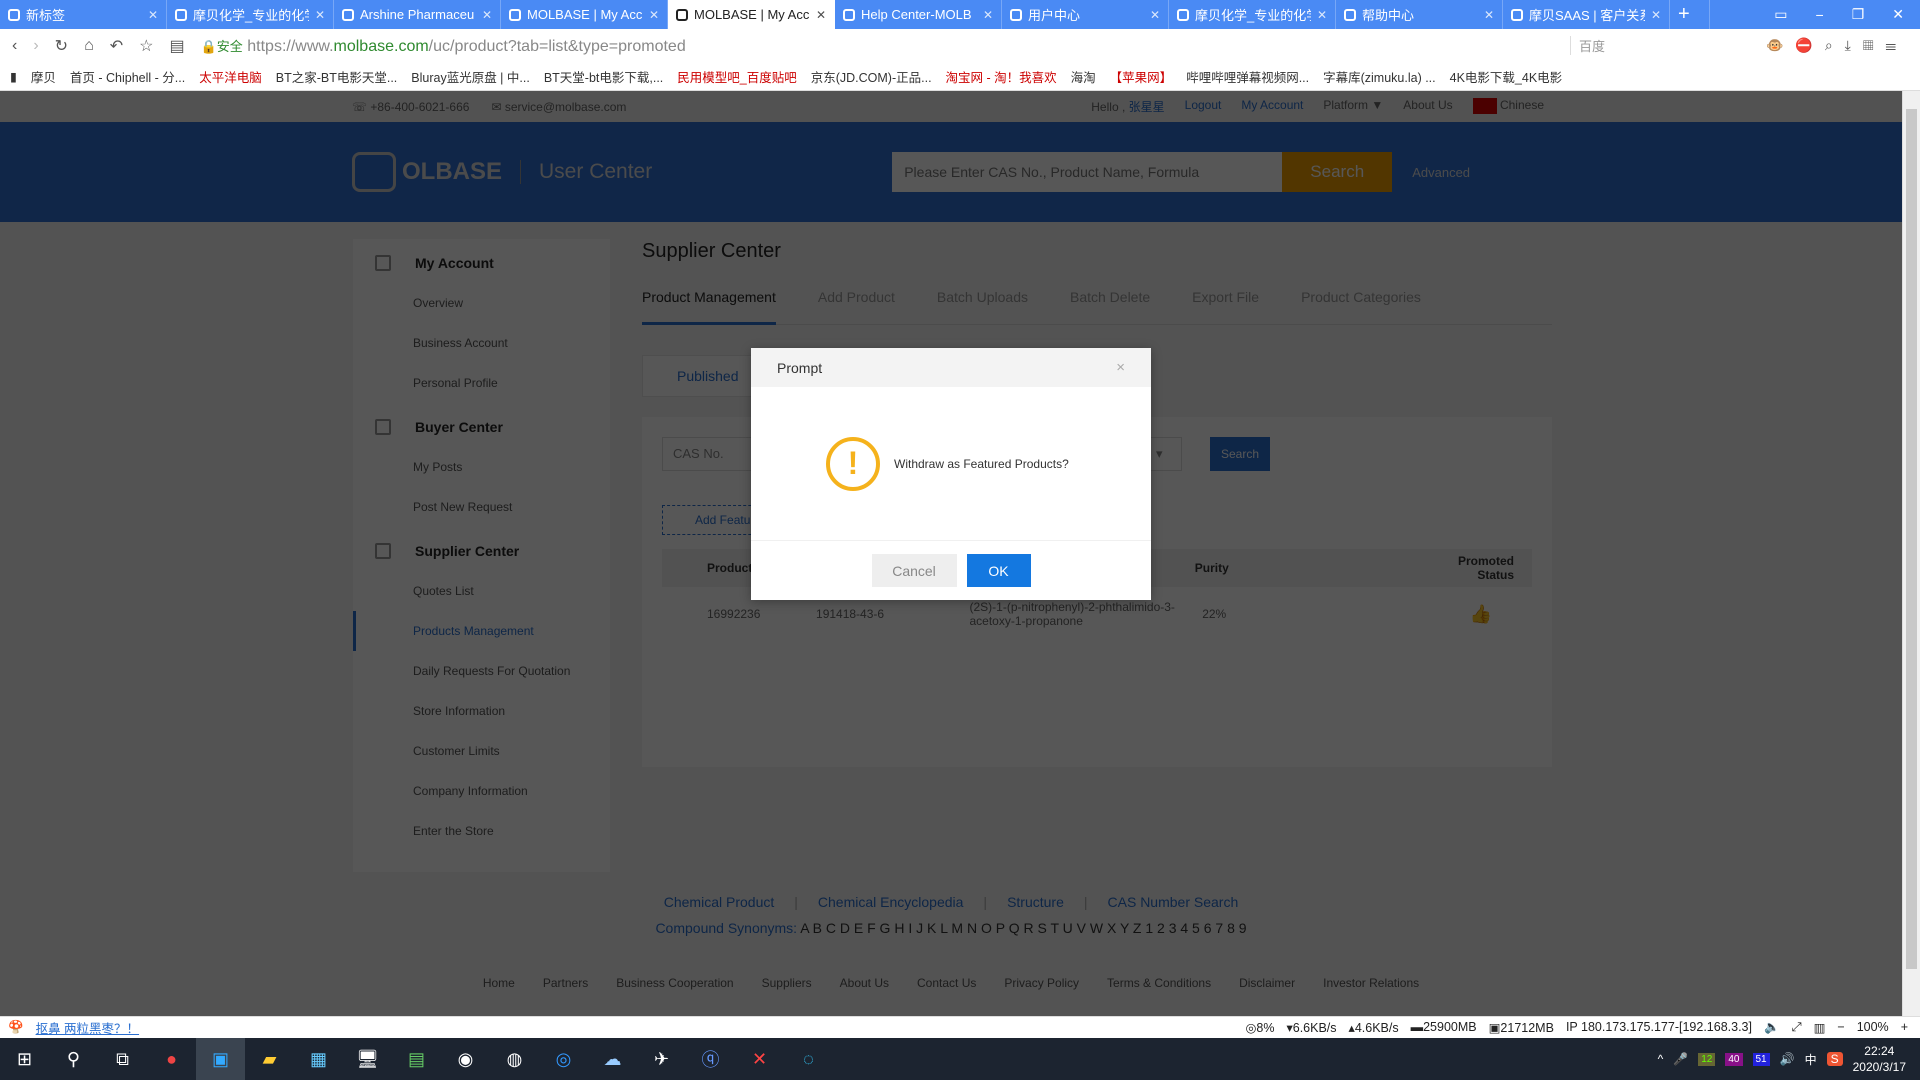 The image size is (1920, 1080). What do you see at coordinates (427, 172) in the screenshot?
I see `molbase-logo: OLBASE` at bounding box center [427, 172].